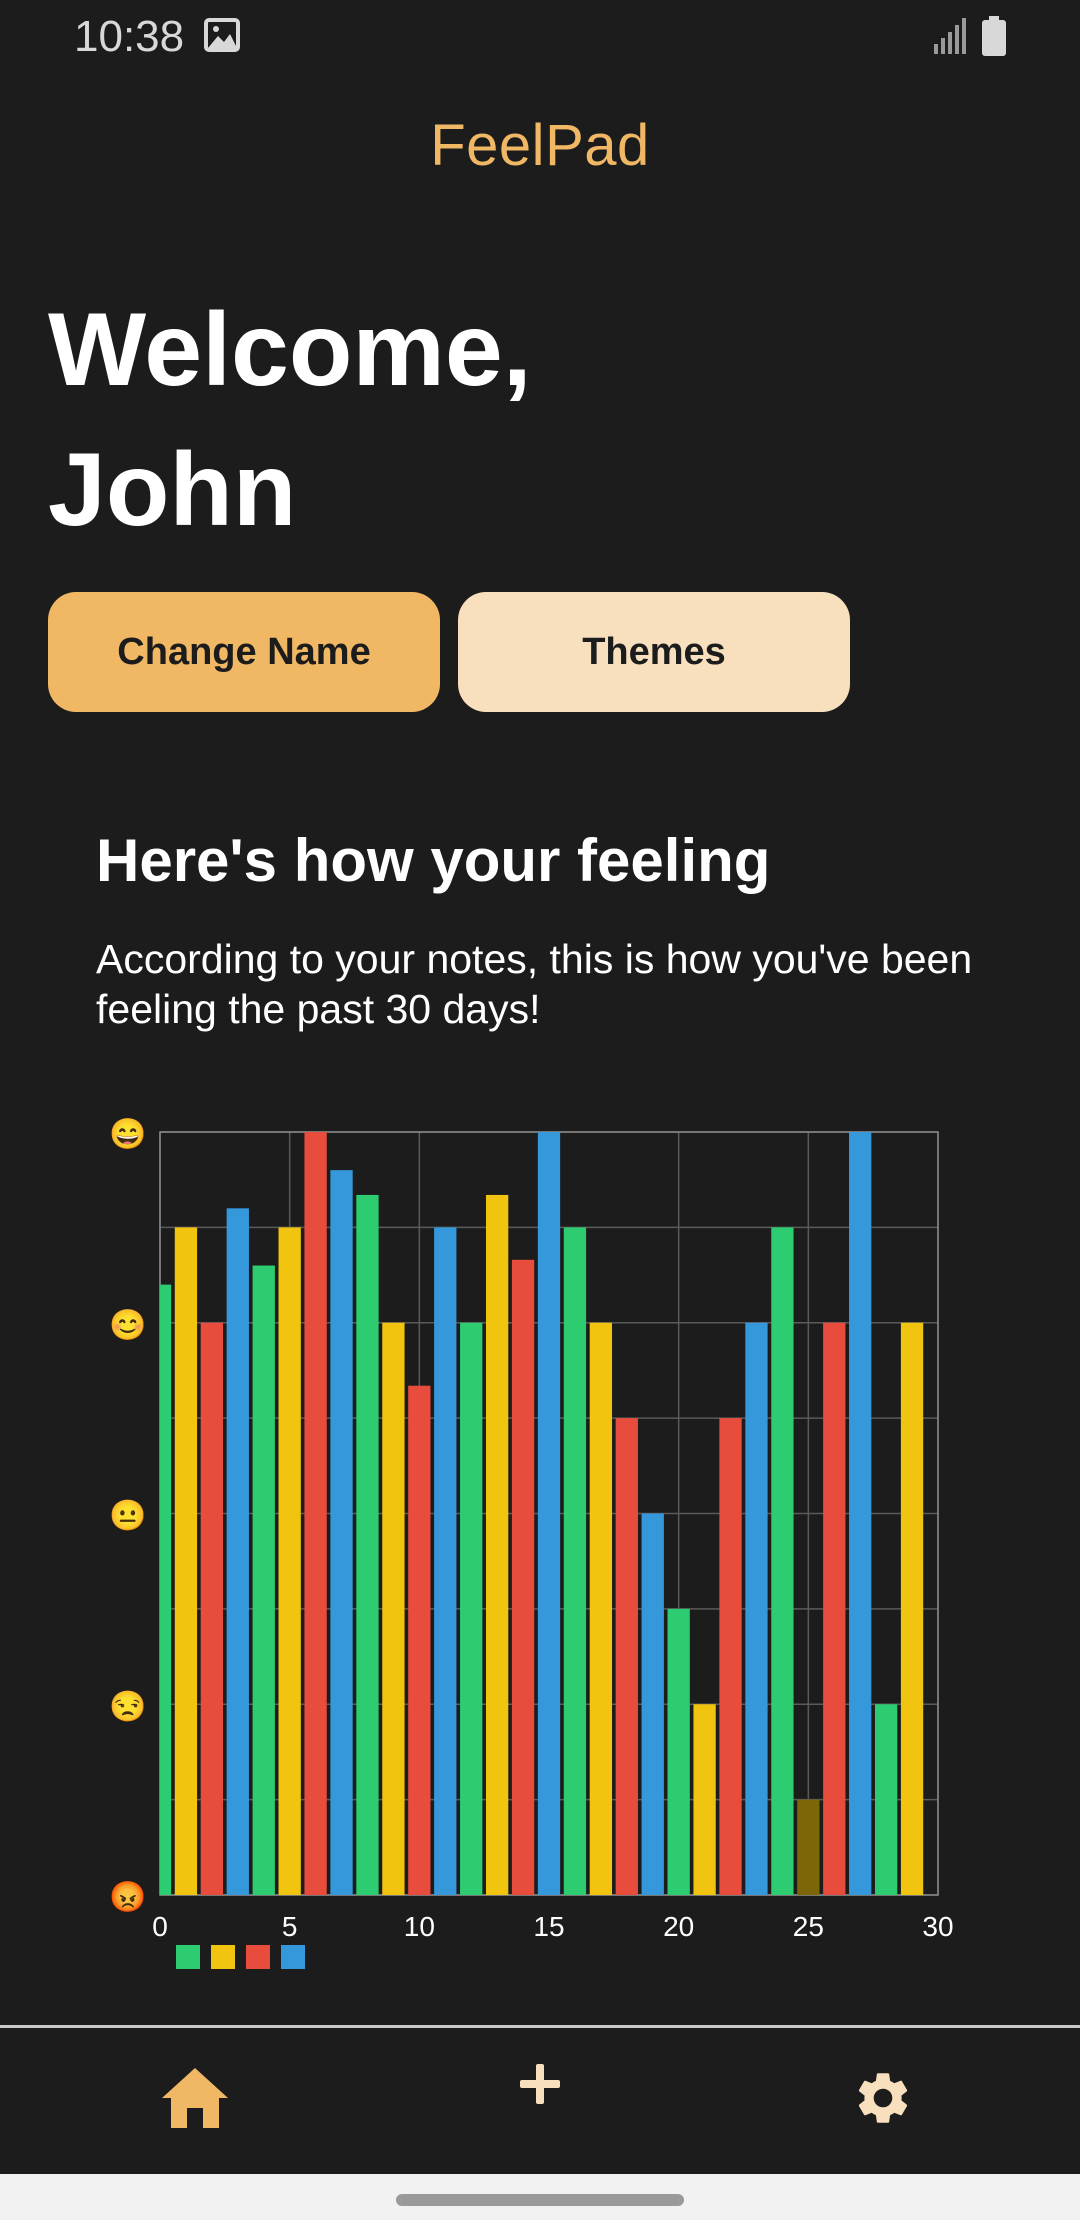 The width and height of the screenshot is (1080, 2220). Describe the element at coordinates (222, 35) in the screenshot. I see `image-icon` at that location.